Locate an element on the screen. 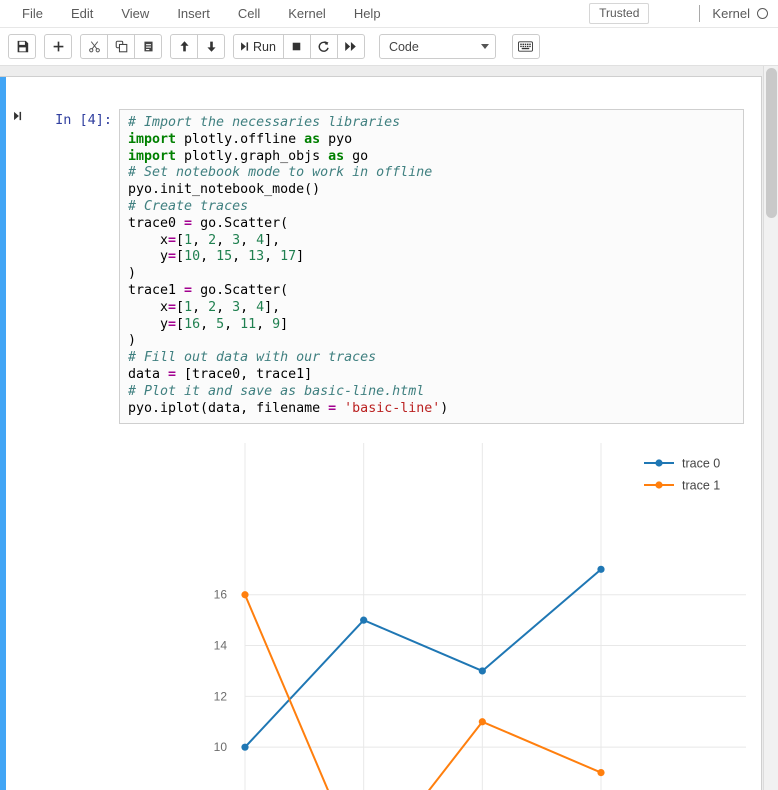 The width and height of the screenshot is (778, 790). menu-help: Help is located at coordinates (367, 14).